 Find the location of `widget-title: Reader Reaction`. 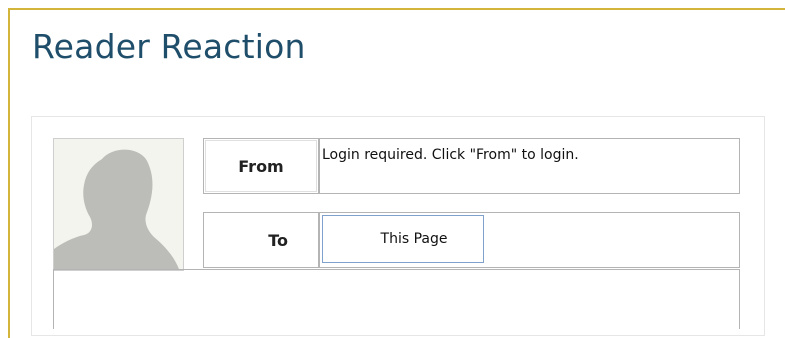

widget-title: Reader Reaction is located at coordinates (169, 46).